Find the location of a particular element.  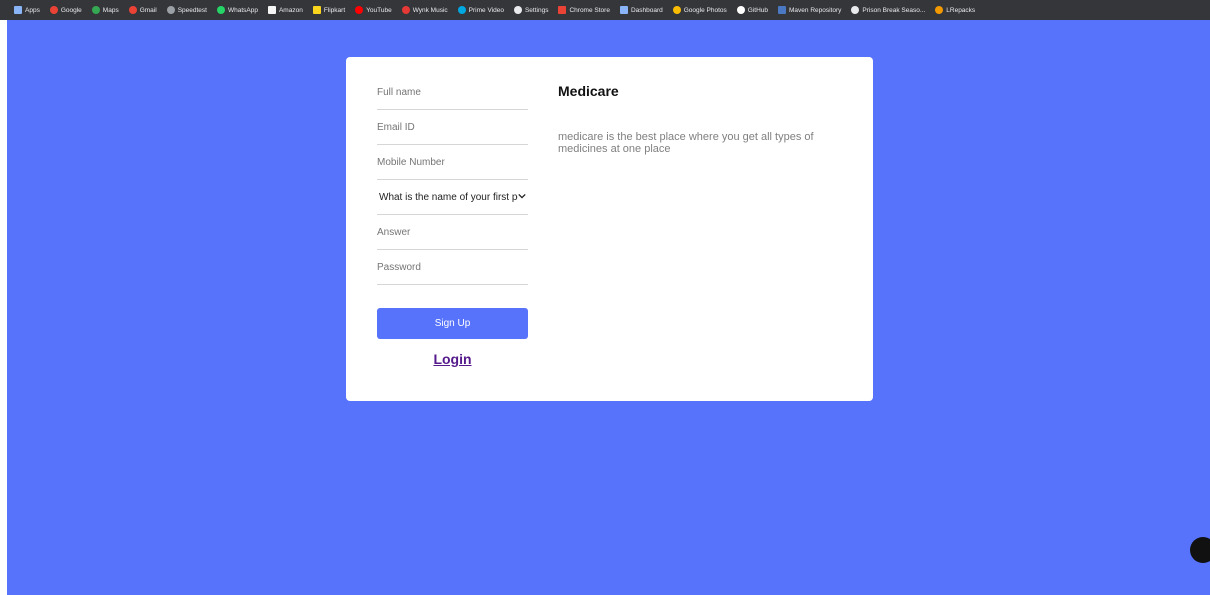

bookmark-label: Settings is located at coordinates (536, 10).